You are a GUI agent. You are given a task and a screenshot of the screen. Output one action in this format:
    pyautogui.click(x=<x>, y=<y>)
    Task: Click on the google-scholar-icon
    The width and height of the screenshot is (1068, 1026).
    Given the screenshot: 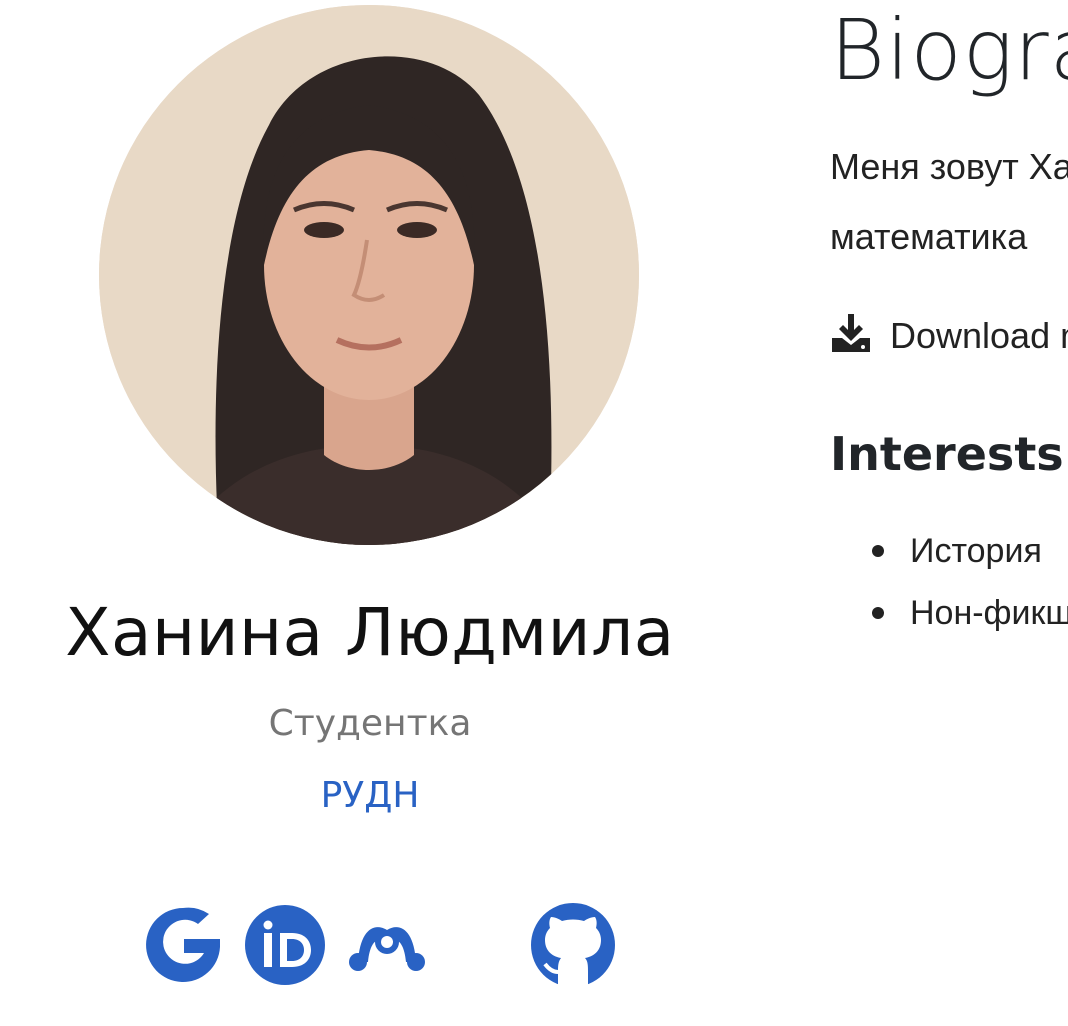 What is the action you would take?
    pyautogui.click(x=183, y=944)
    